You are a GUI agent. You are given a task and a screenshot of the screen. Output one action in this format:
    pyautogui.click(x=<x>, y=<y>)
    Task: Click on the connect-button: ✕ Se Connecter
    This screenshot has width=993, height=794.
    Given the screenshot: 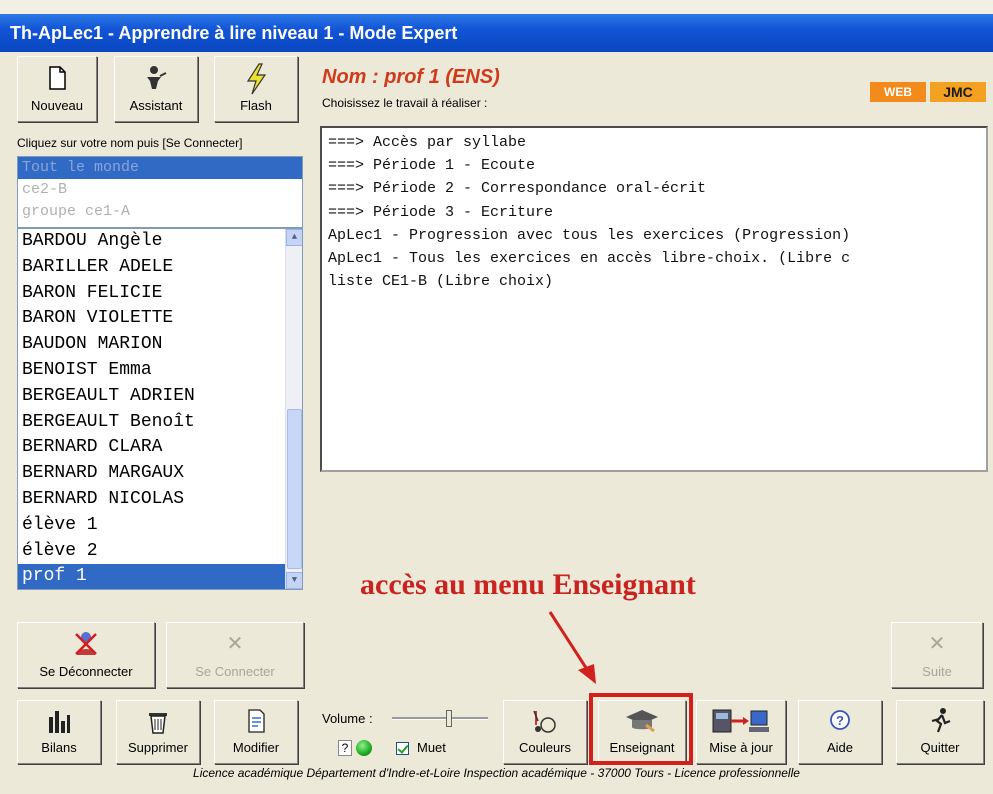 What is the action you would take?
    pyautogui.click(x=235, y=655)
    